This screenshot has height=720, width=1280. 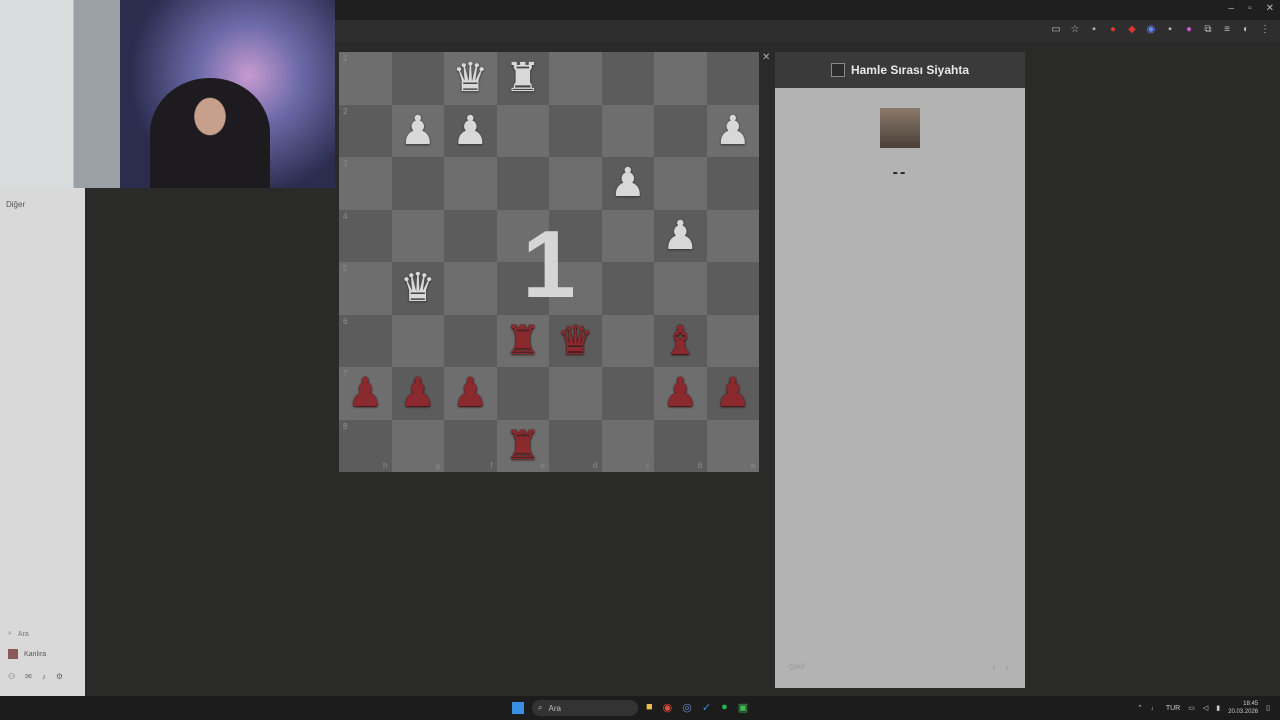 I want to click on close-icon: ✕, so click(x=1270, y=8).